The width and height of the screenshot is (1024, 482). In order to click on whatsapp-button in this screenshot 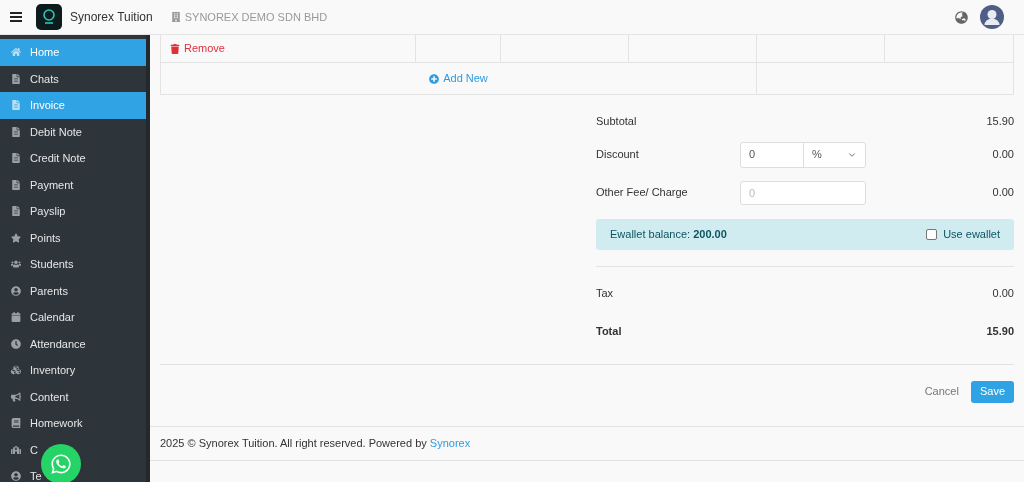, I will do `click(61, 463)`.